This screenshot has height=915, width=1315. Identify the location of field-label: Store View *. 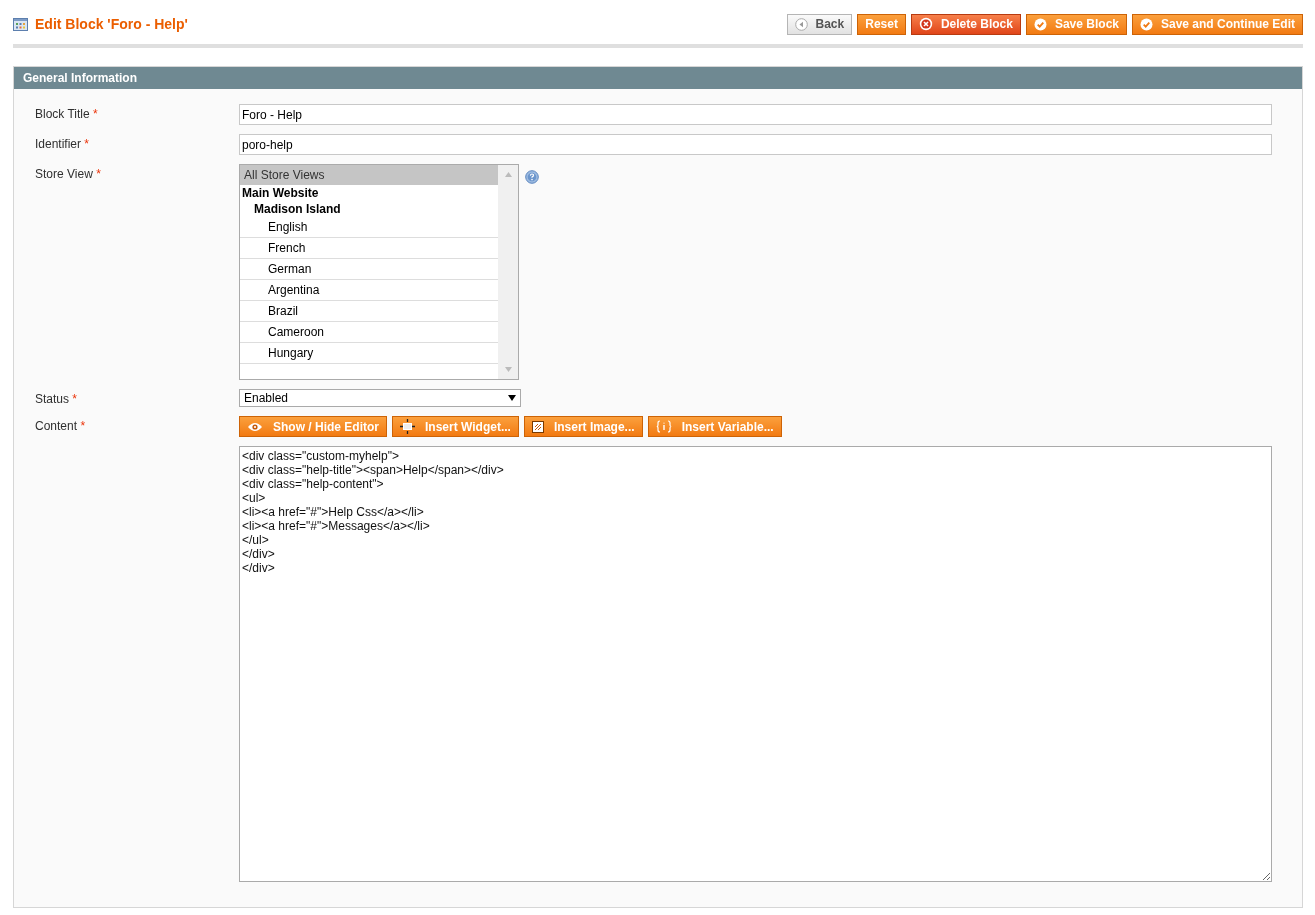
(68, 173).